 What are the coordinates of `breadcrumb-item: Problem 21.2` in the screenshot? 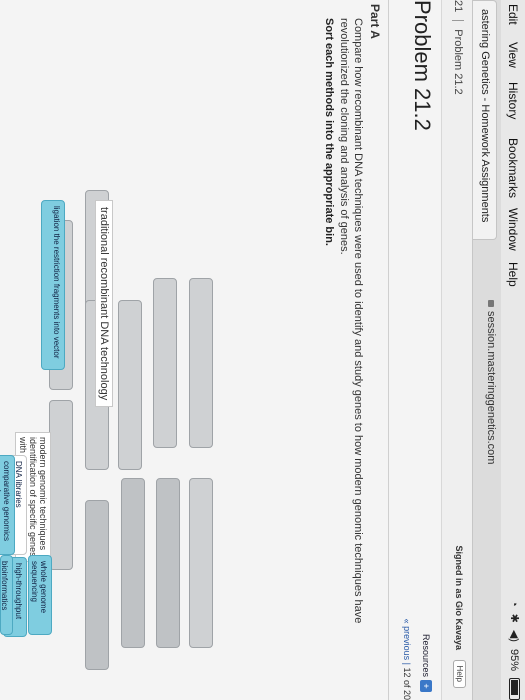 It's located at (458, 61).